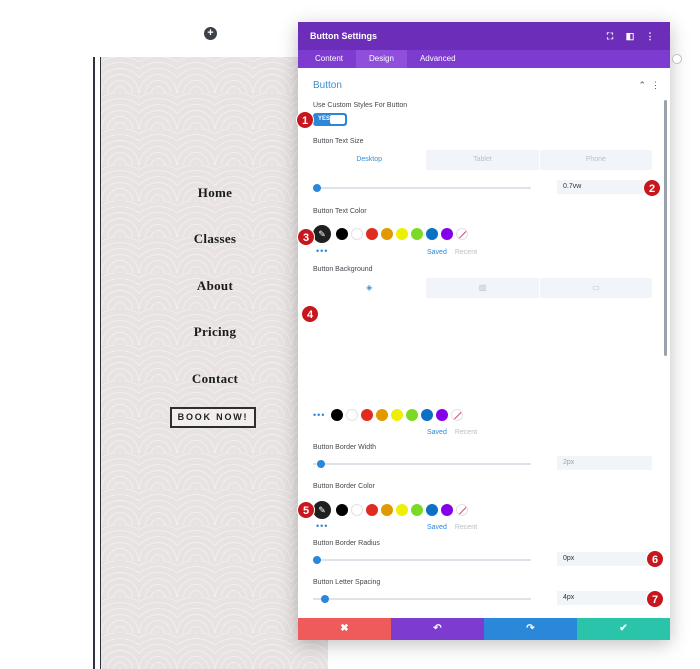  I want to click on undo-icon: ↶, so click(437, 629).